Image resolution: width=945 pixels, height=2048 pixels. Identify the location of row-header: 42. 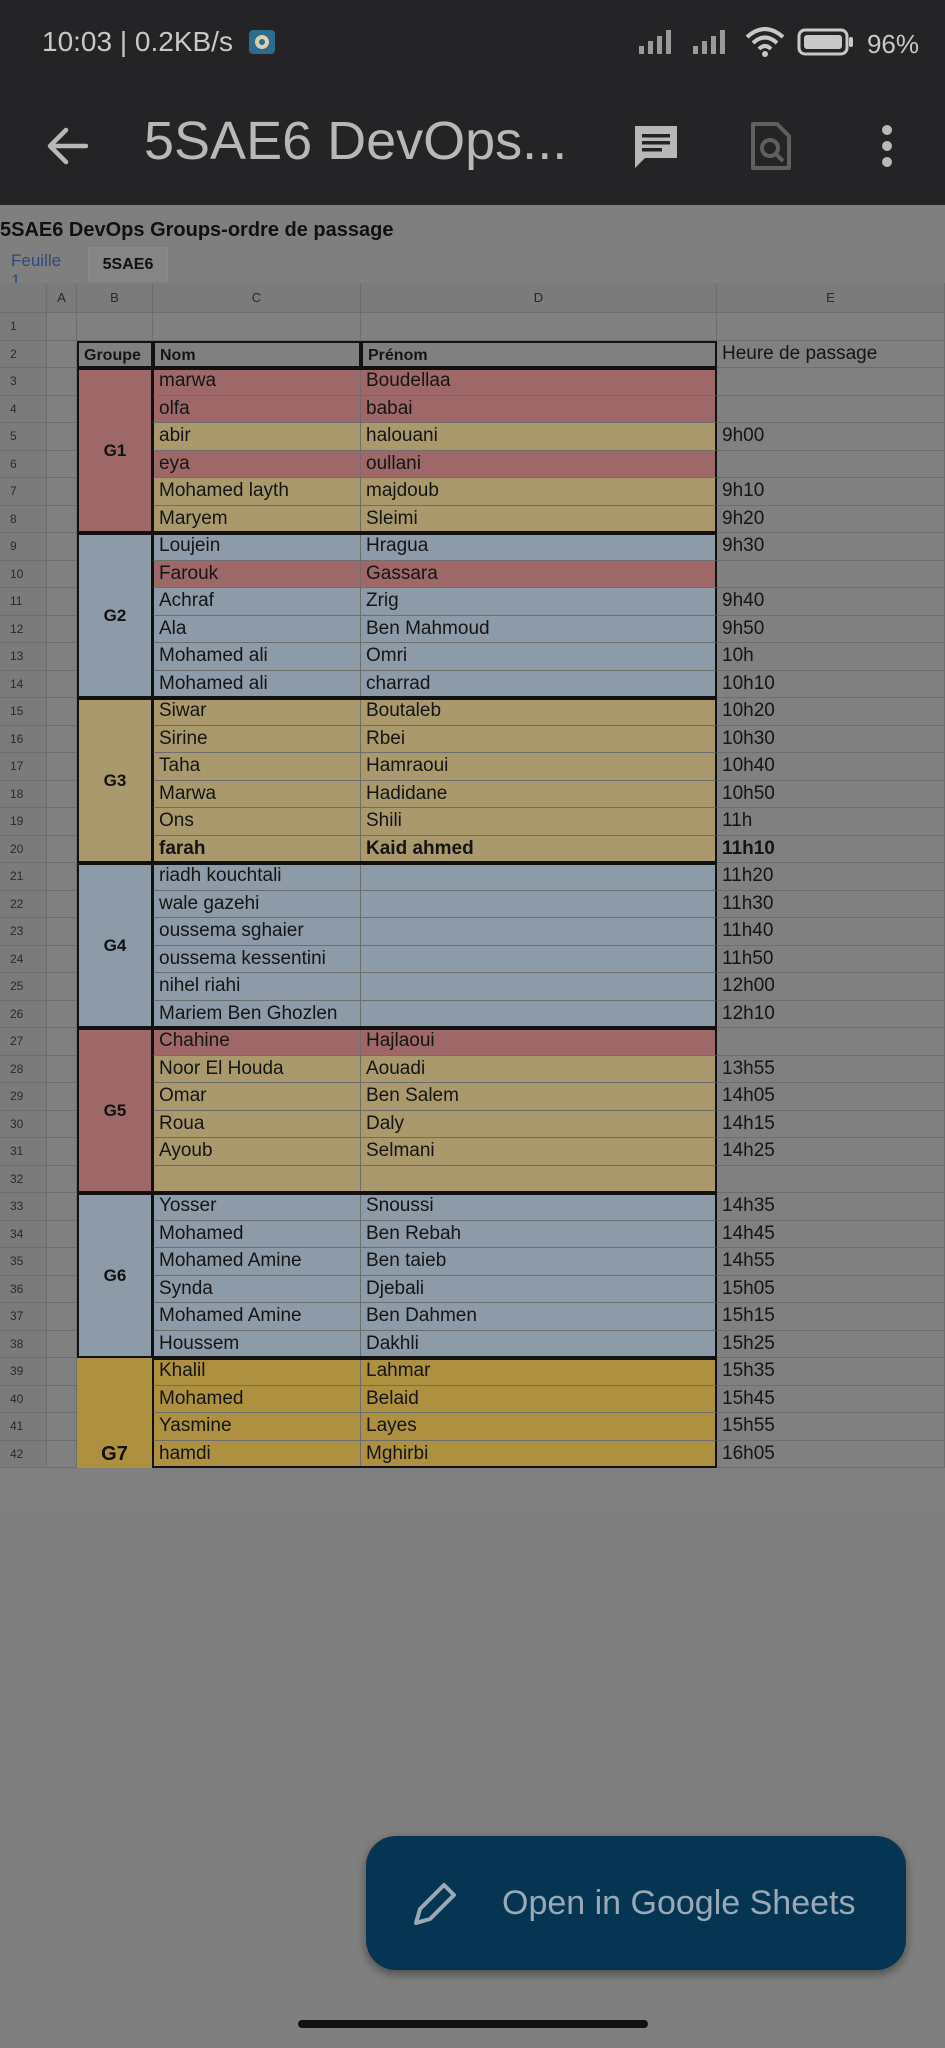
(23, 1454).